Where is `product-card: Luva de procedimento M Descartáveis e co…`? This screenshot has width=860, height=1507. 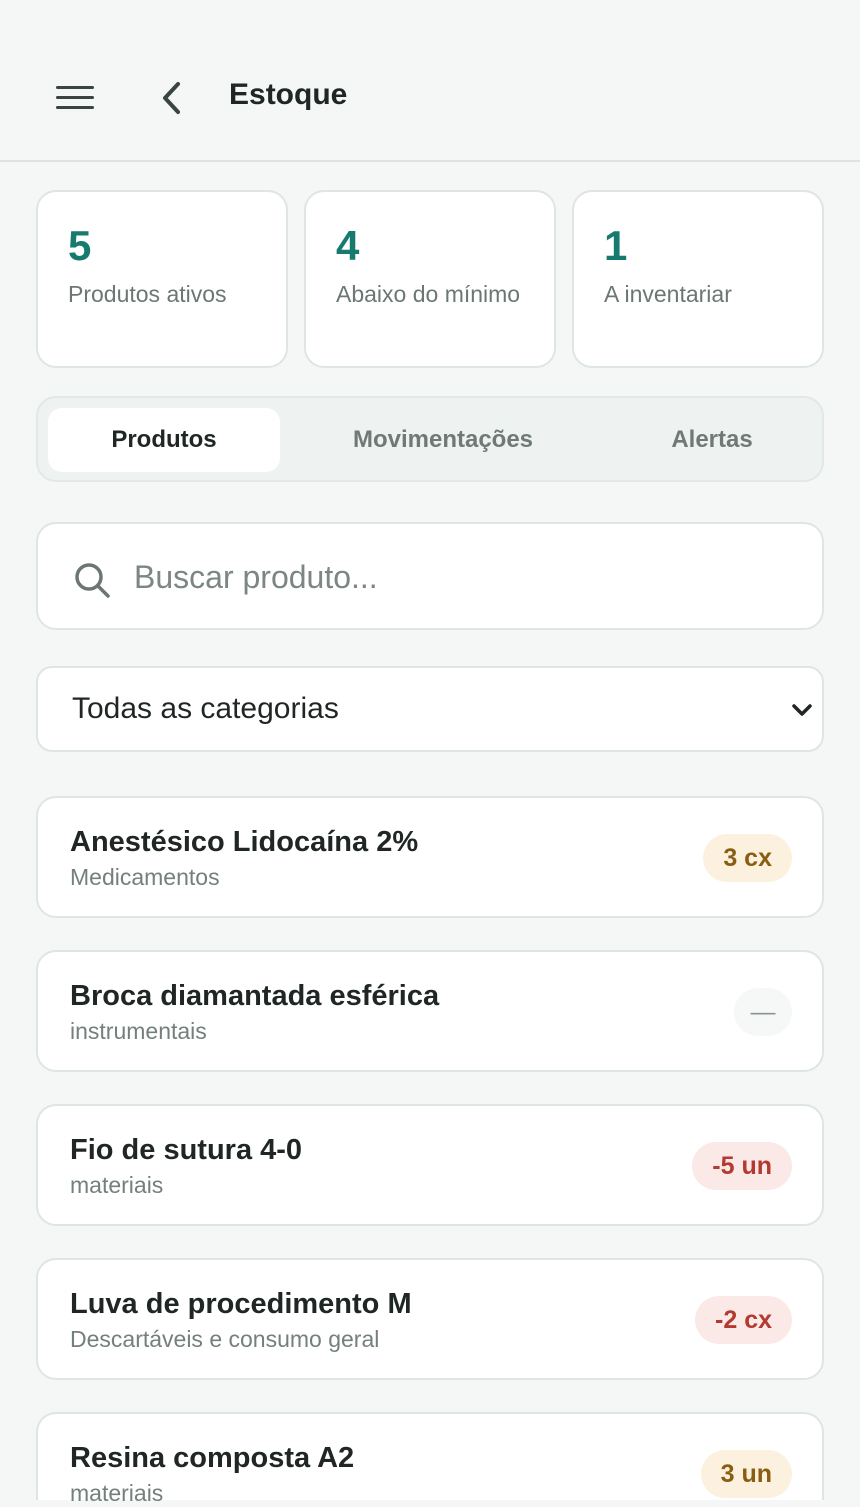 product-card: Luva de procedimento M Descartáveis e co… is located at coordinates (430, 1319).